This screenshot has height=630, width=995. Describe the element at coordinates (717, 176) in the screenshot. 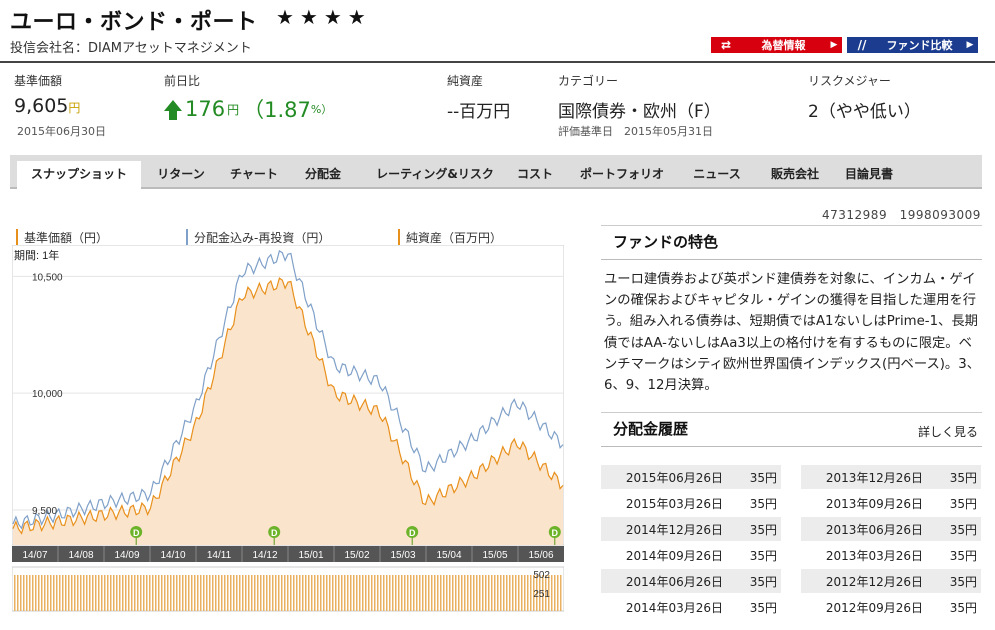

I see `tab-news: ニュース` at that location.